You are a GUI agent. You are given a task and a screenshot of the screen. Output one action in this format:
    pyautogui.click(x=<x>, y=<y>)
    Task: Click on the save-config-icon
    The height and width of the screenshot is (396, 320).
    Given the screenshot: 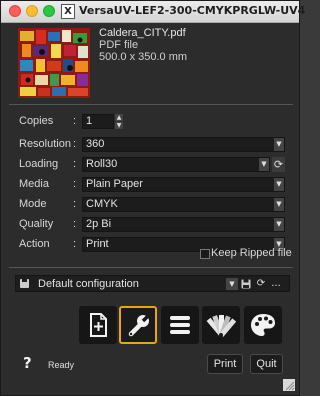 What is the action you would take?
    pyautogui.click(x=246, y=284)
    